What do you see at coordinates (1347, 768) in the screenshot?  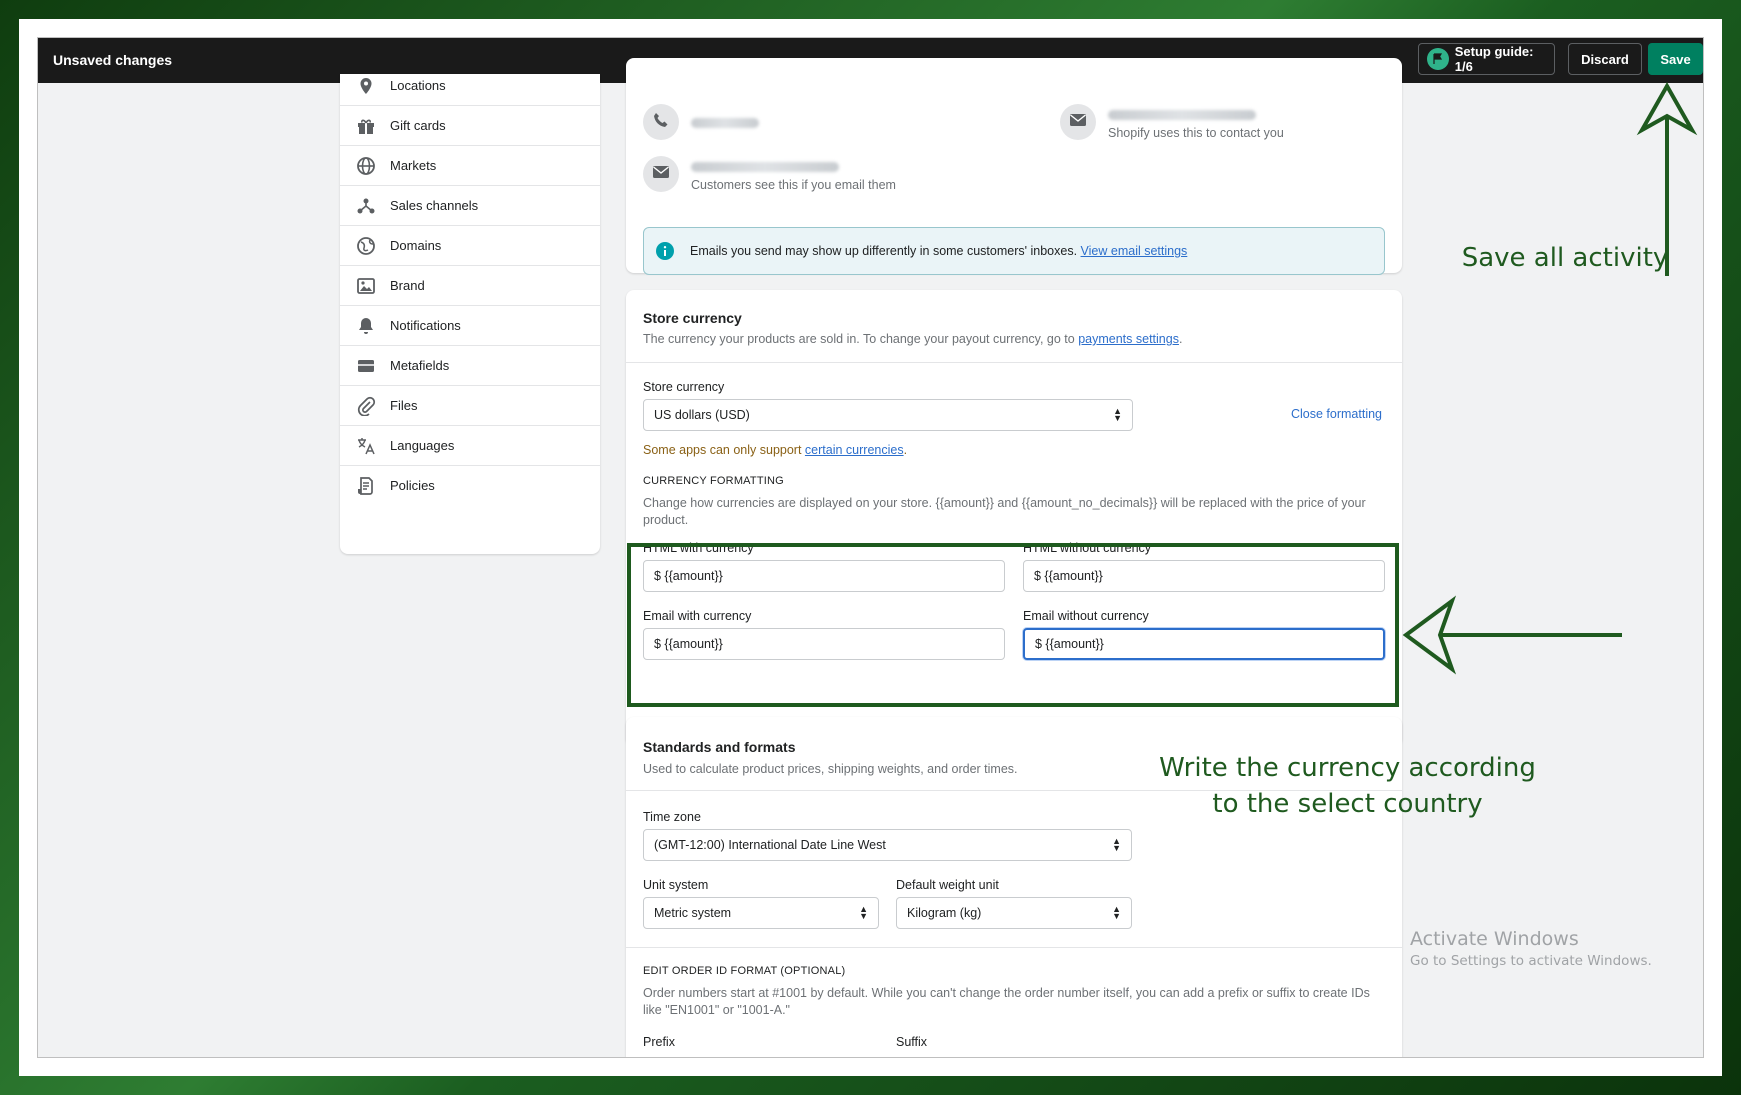 I see `currency-note-line1: Write the currency according` at bounding box center [1347, 768].